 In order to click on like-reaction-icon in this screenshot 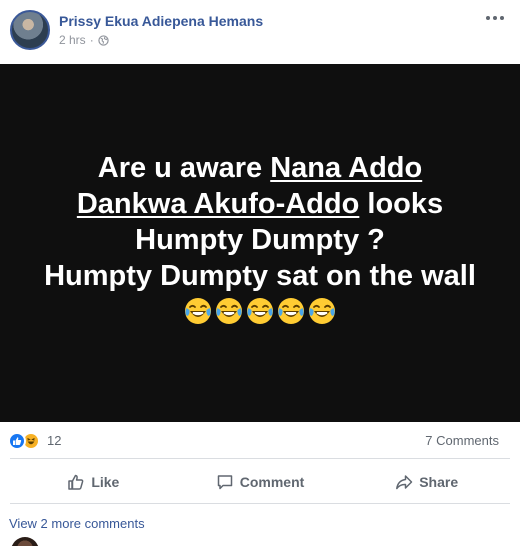, I will do `click(17, 441)`.